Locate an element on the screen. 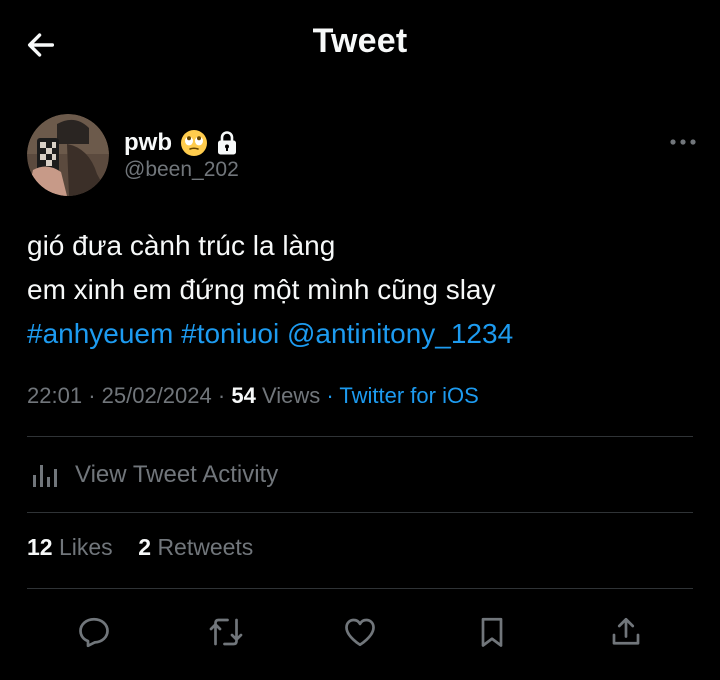 The height and width of the screenshot is (680, 720). share-button is located at coordinates (626, 632).